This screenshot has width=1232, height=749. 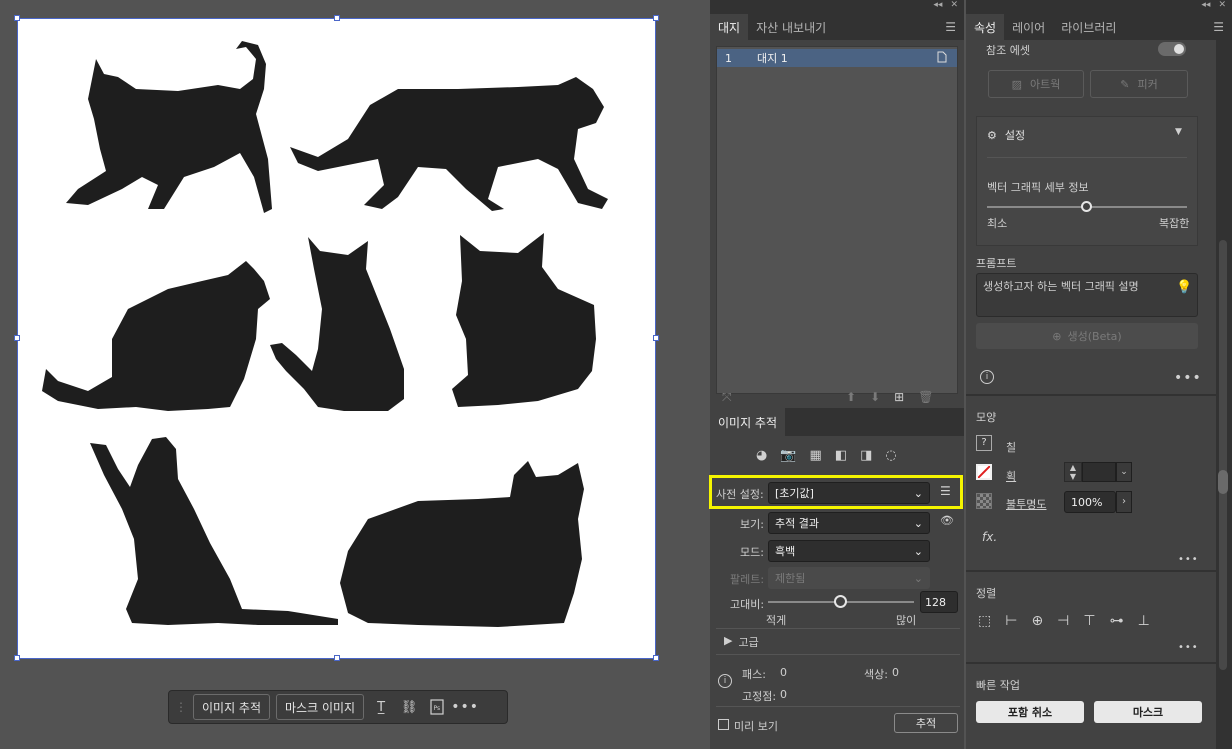 What do you see at coordinates (776, 620) in the screenshot?
I see `threshold-min-label: 적게` at bounding box center [776, 620].